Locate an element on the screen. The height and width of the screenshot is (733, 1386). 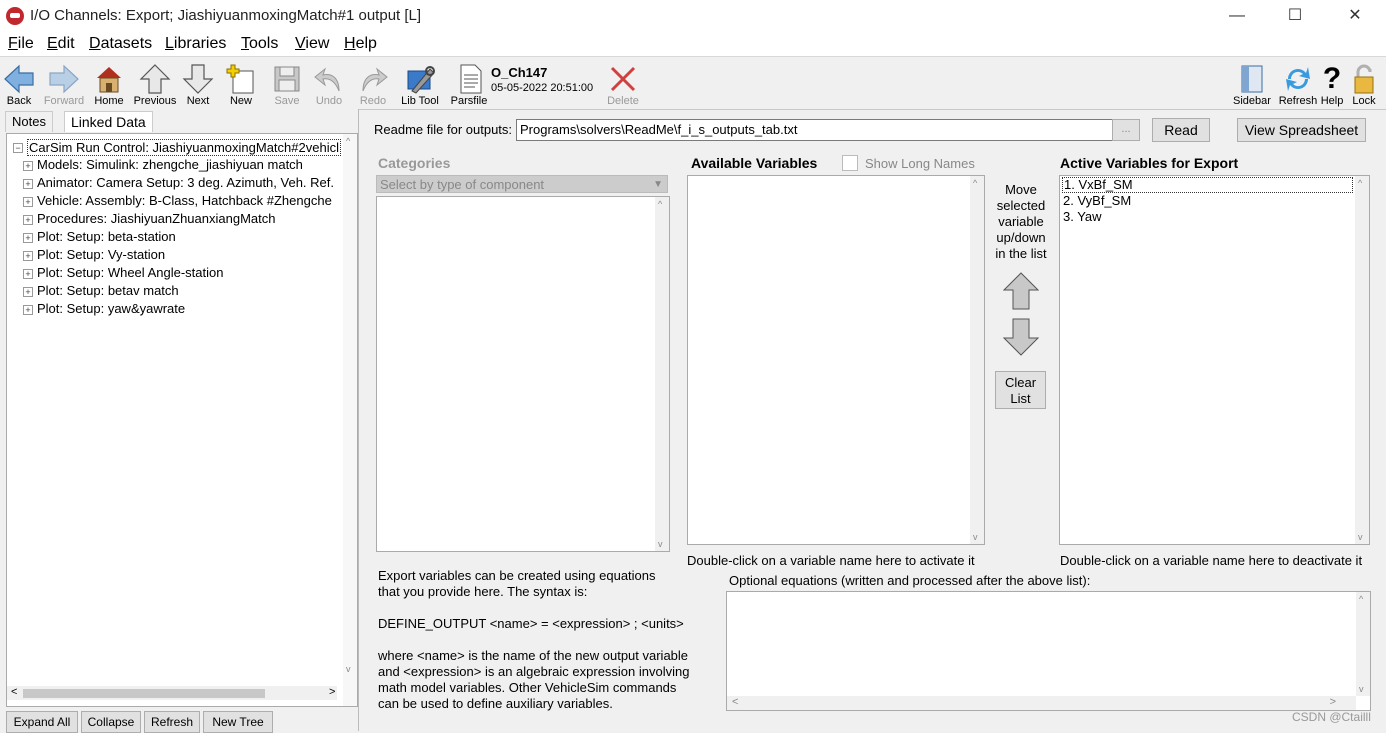
tree-item: Plot: Setup: yaw&yawrate is located at coordinates (111, 308).